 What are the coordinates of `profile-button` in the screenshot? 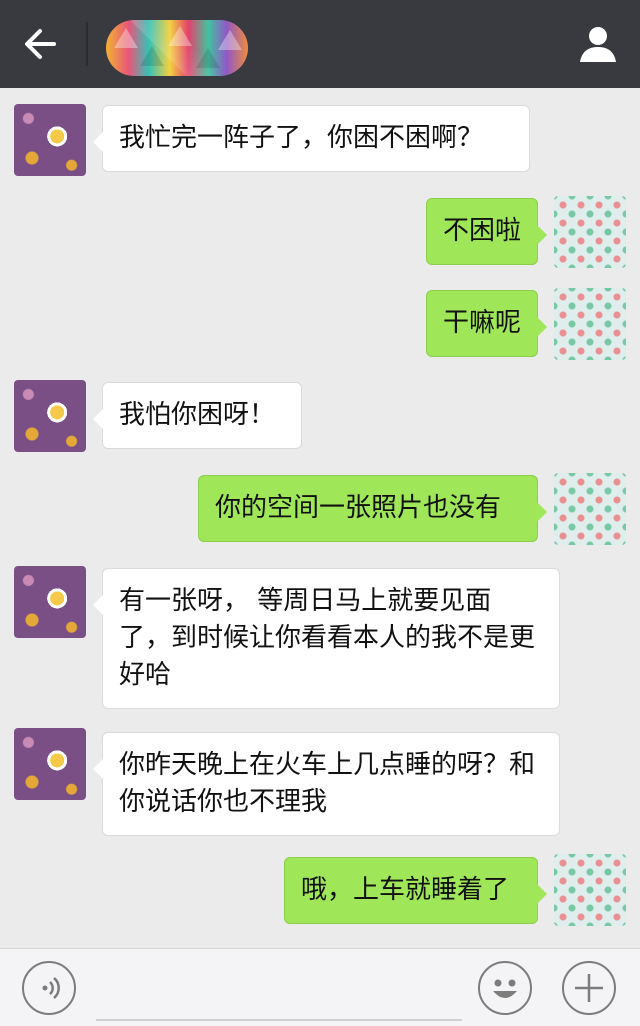 It's located at (598, 44).